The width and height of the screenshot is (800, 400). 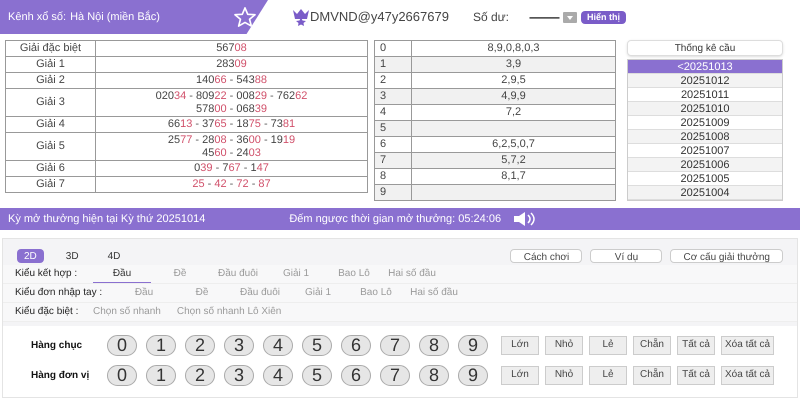 I want to click on prize-numbers-cell: 14066 - 54388, so click(x=232, y=80).